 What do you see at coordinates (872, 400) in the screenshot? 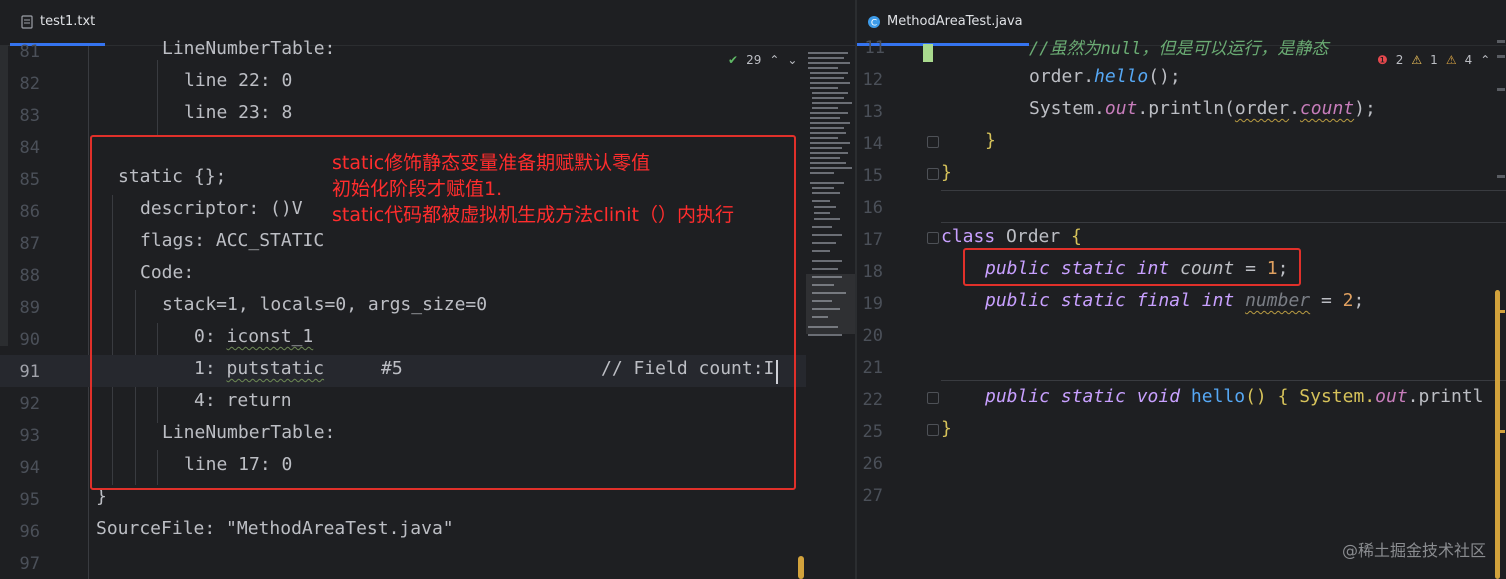
I see `line-number: 22` at bounding box center [872, 400].